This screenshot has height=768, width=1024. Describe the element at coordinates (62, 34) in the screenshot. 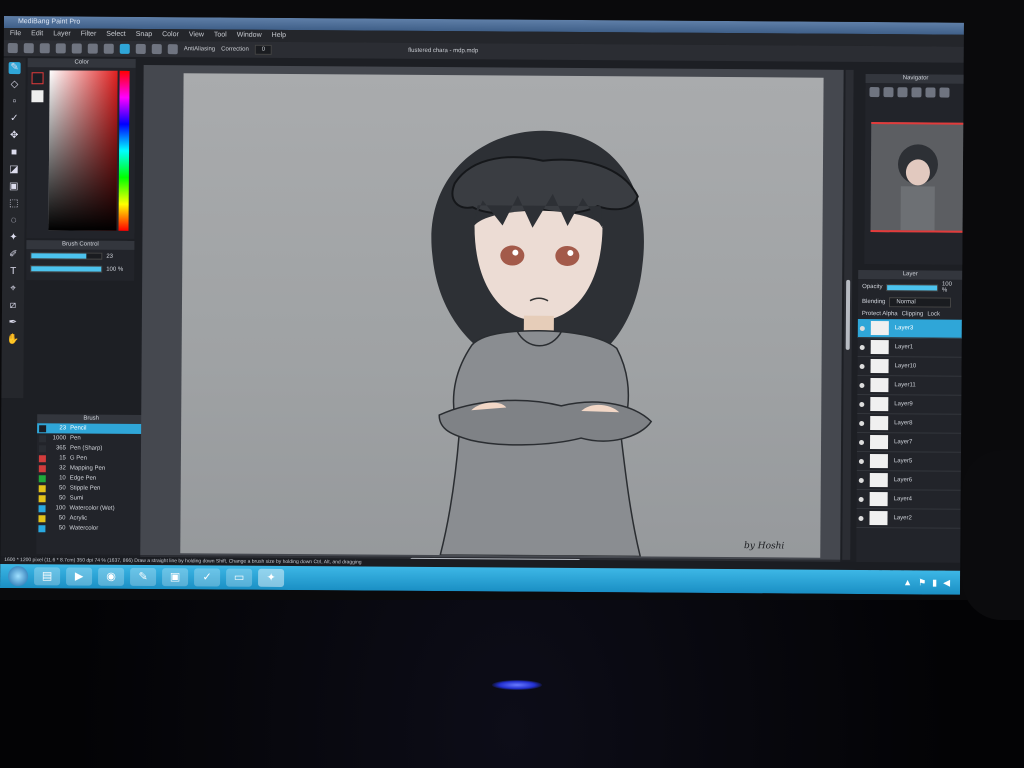

I see `menu-layer: Layer` at that location.